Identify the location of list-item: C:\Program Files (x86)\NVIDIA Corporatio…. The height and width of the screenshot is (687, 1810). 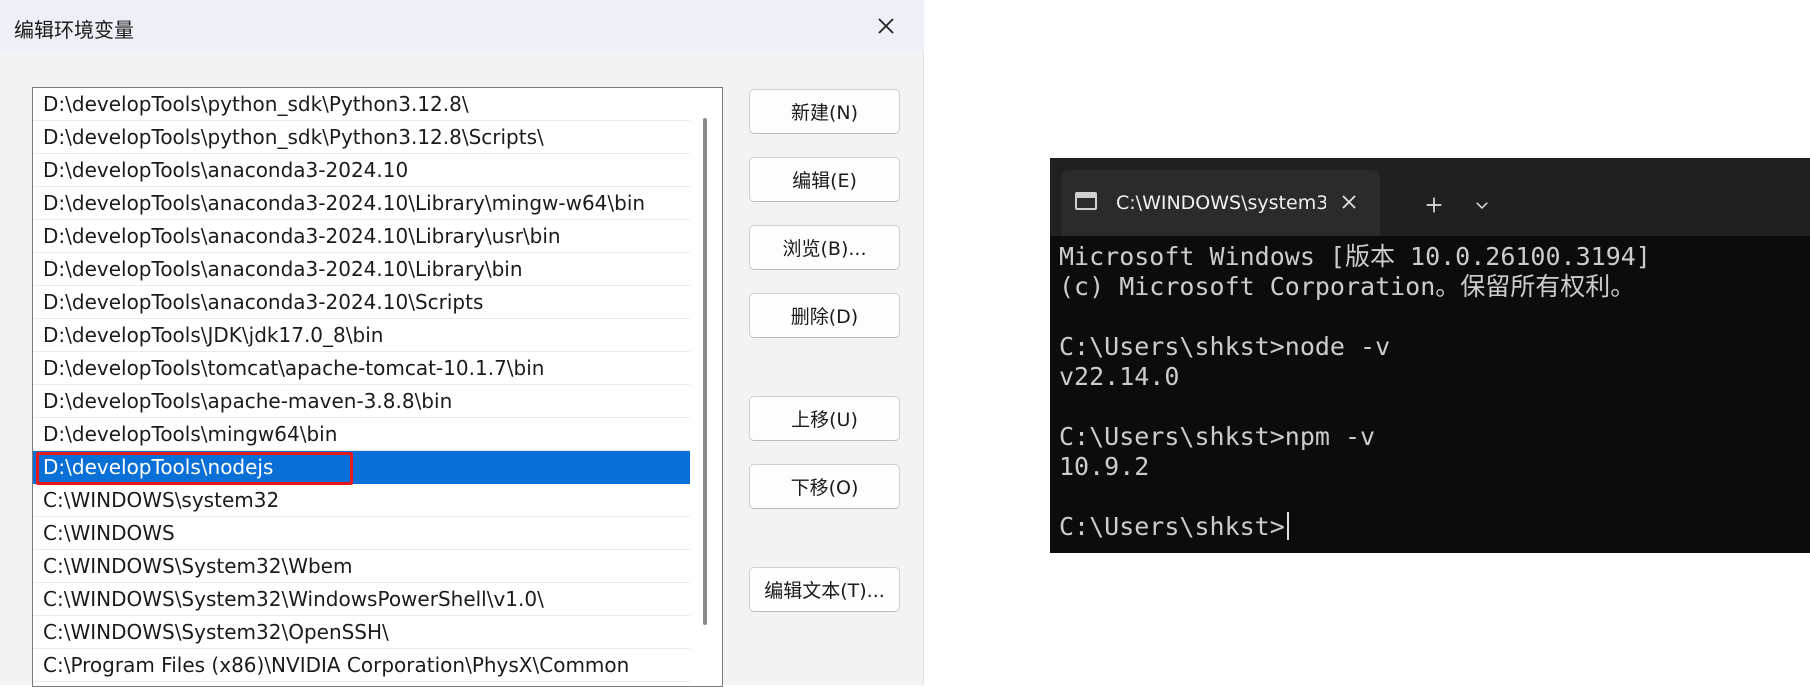
(361, 665).